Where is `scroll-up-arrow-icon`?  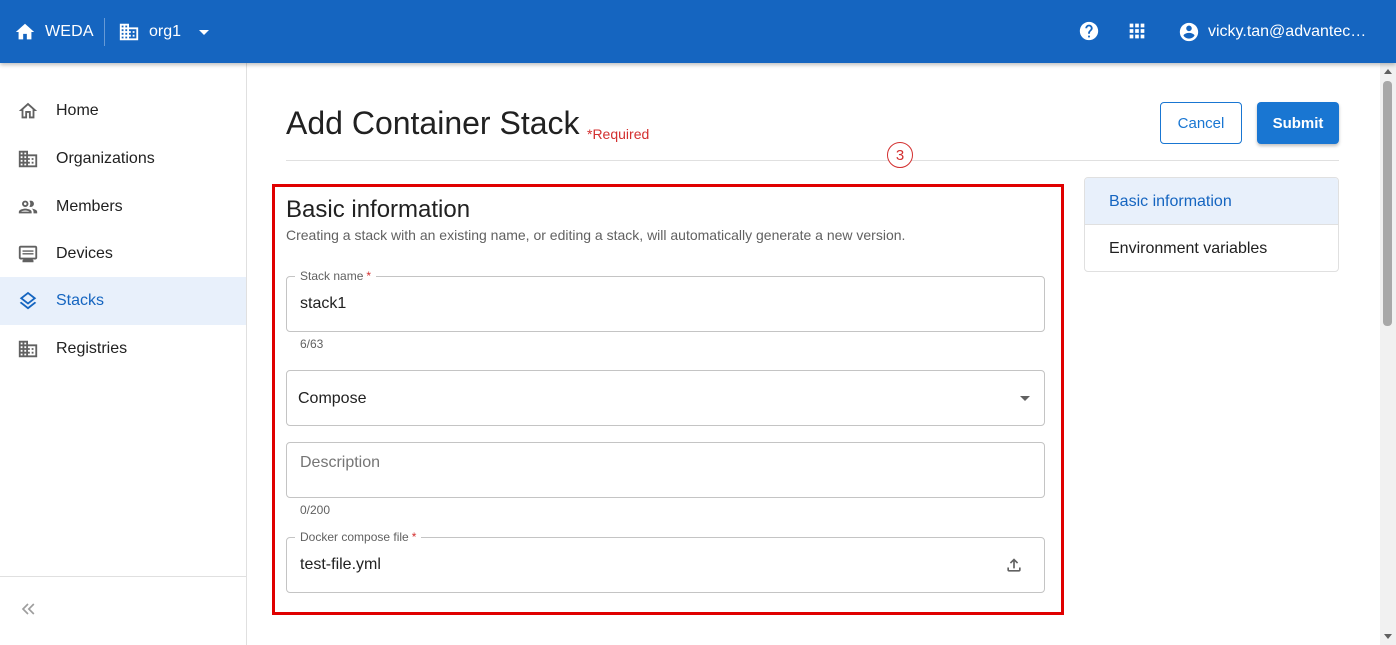
scroll-up-arrow-icon is located at coordinates (1388, 71).